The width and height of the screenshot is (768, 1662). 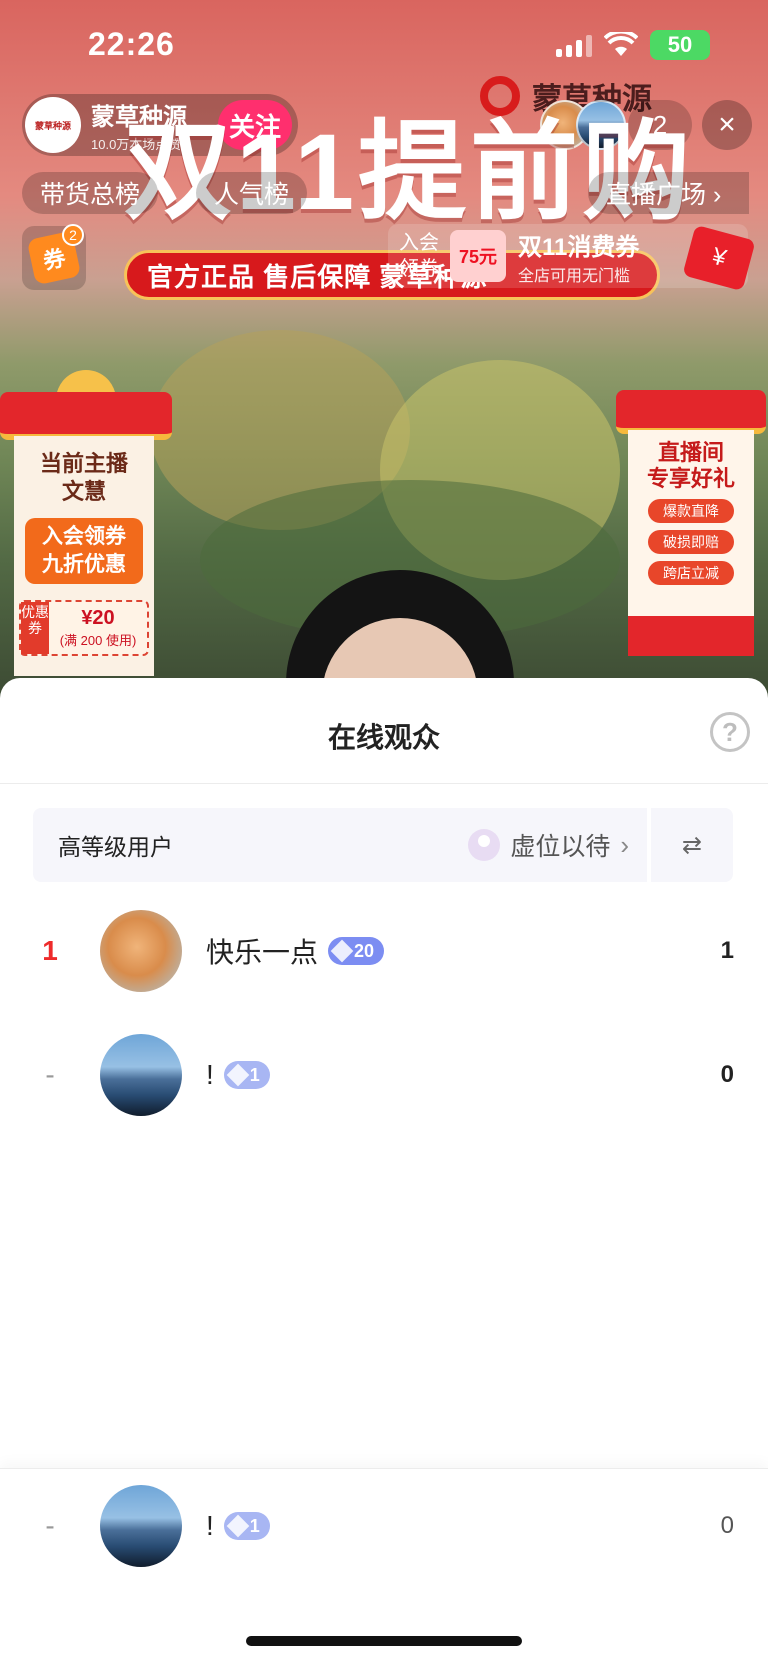 What do you see at coordinates (680, 45) in the screenshot?
I see `battery-icon: 50` at bounding box center [680, 45].